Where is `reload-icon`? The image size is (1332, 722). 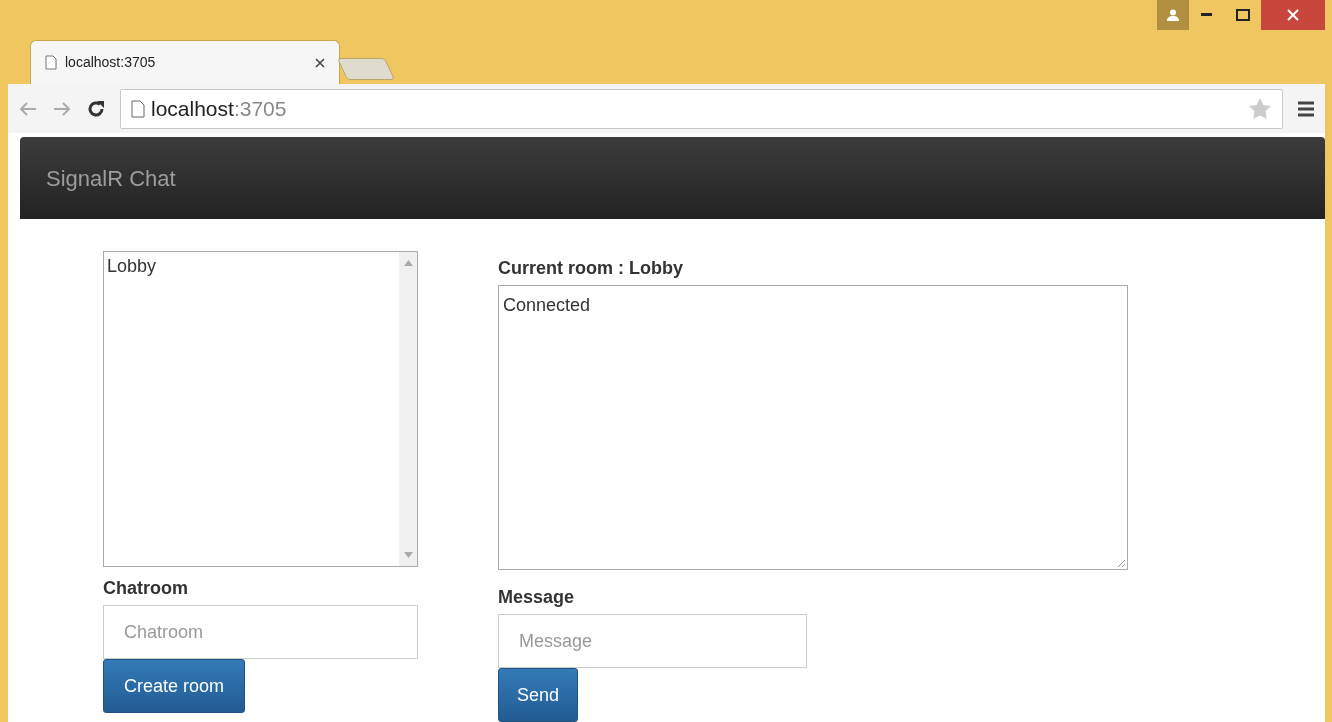 reload-icon is located at coordinates (96, 108).